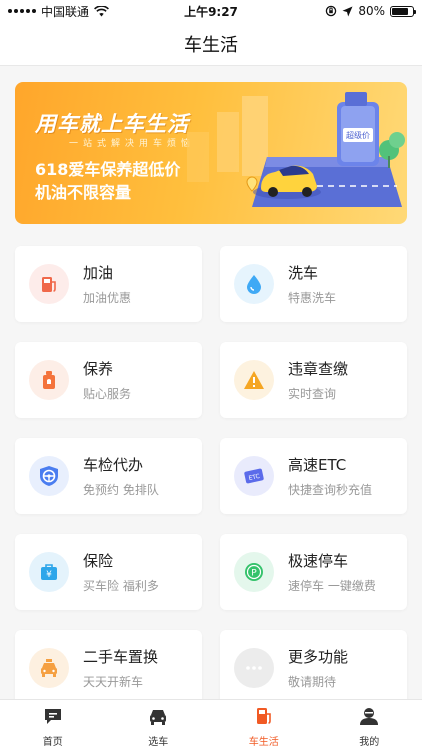 The image size is (422, 750). I want to click on status-right: 80%, so click(370, 11).